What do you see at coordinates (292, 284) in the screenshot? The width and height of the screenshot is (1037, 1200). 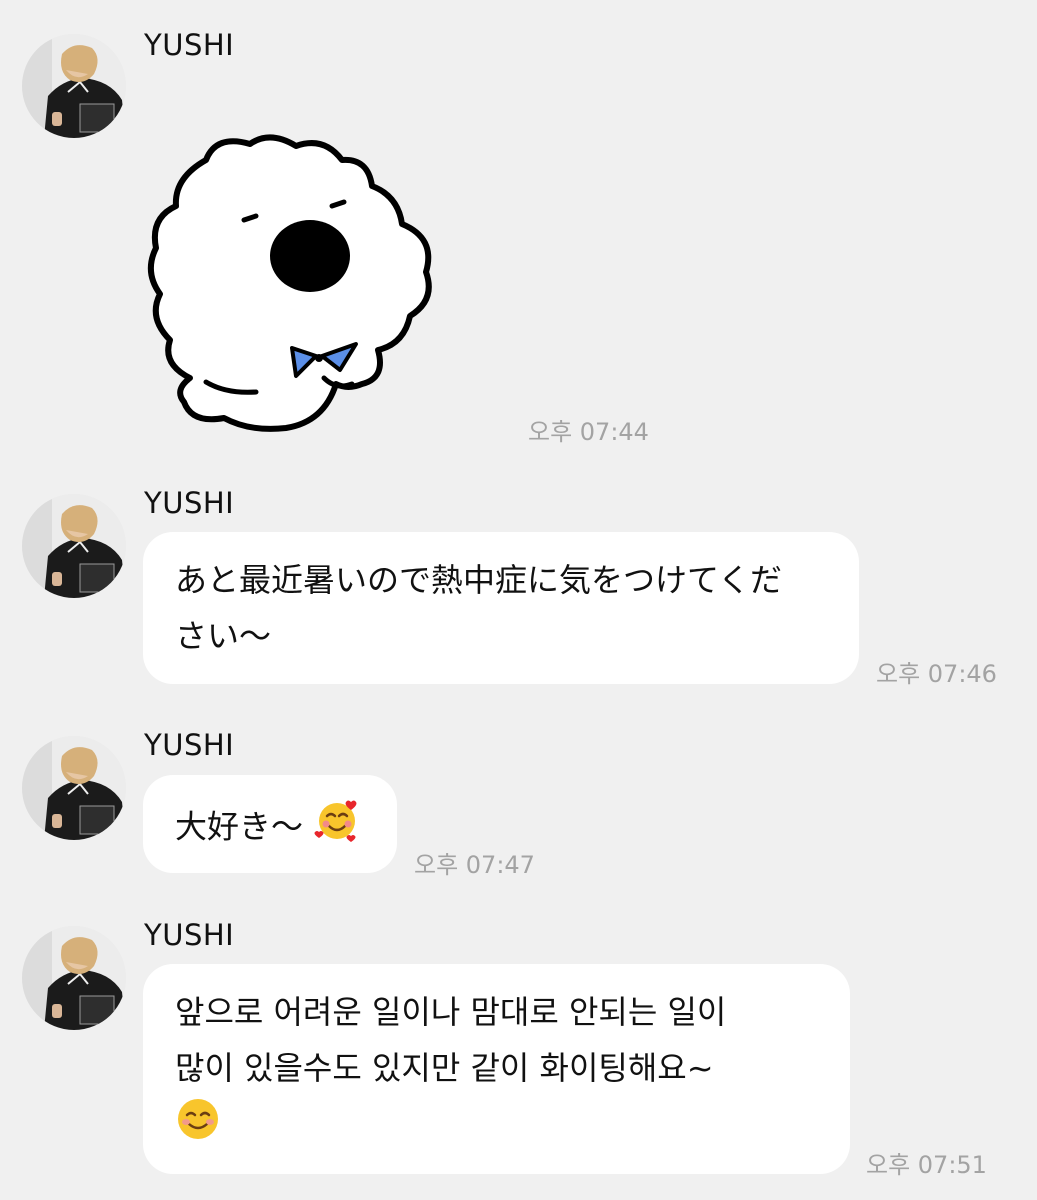 I see `white-puppy-bowtie-sticker` at bounding box center [292, 284].